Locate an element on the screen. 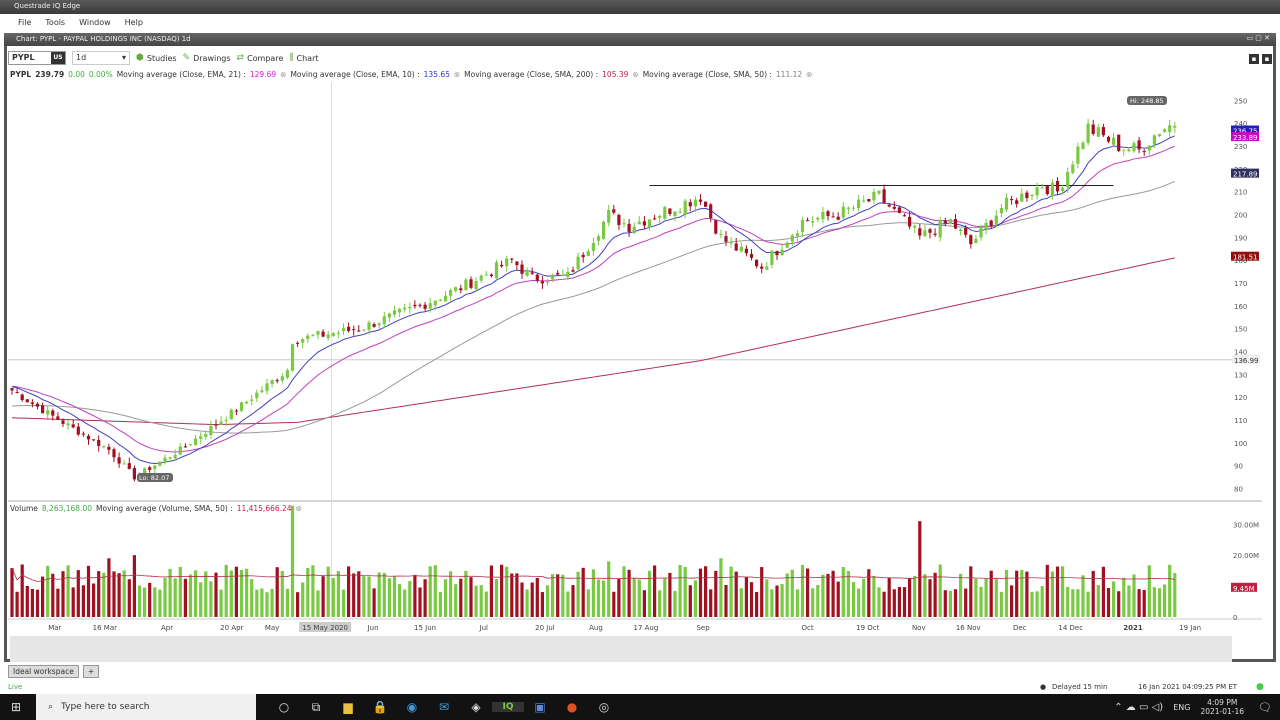  word-icon: ▣ is located at coordinates (540, 707).